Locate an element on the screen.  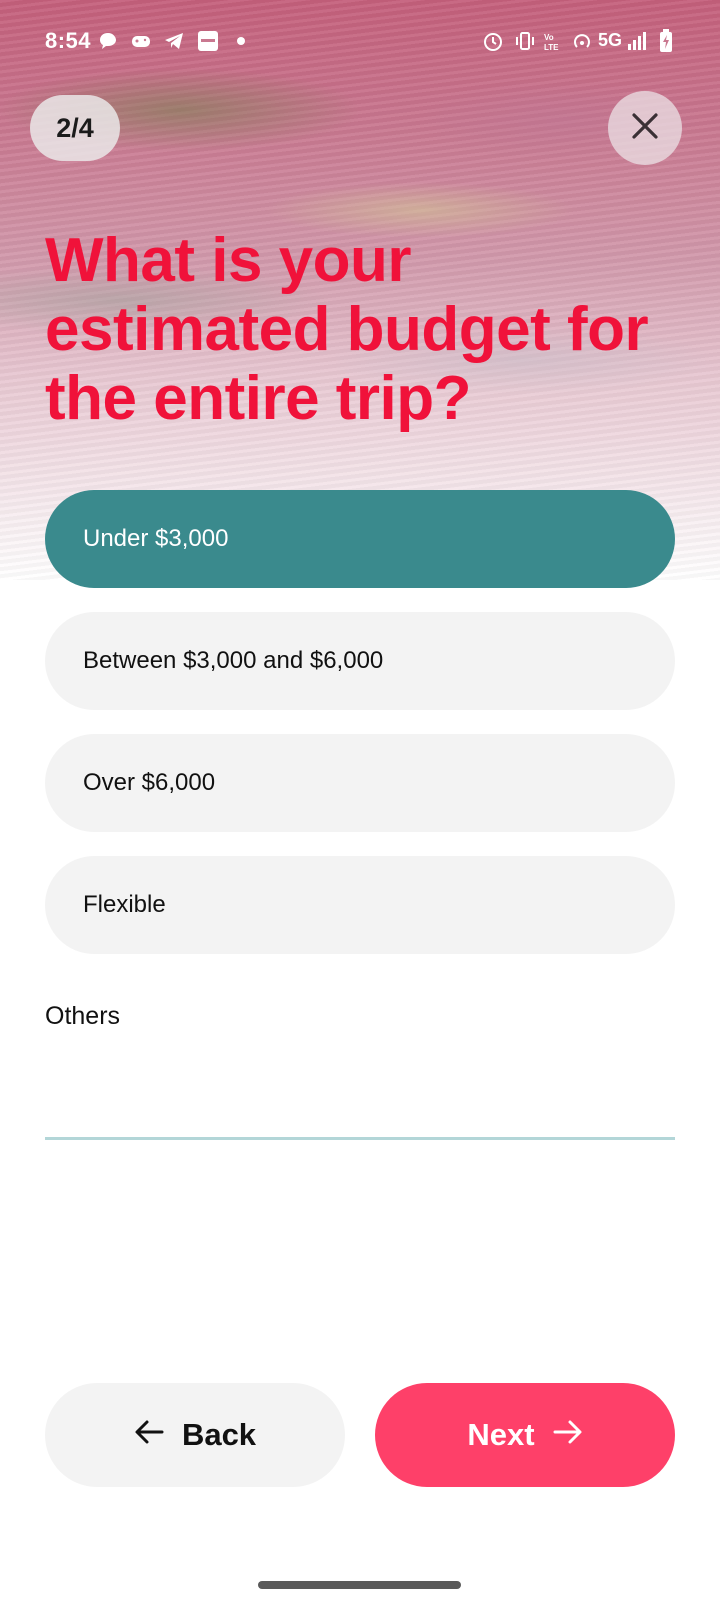
arrow-right-icon is located at coordinates (568, 1435).